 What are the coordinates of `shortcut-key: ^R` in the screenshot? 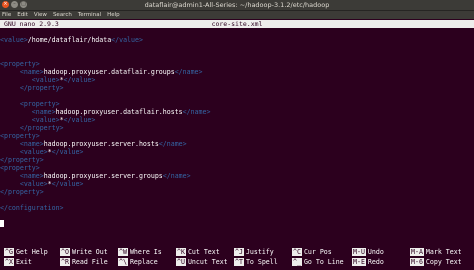 It's located at (65, 262).